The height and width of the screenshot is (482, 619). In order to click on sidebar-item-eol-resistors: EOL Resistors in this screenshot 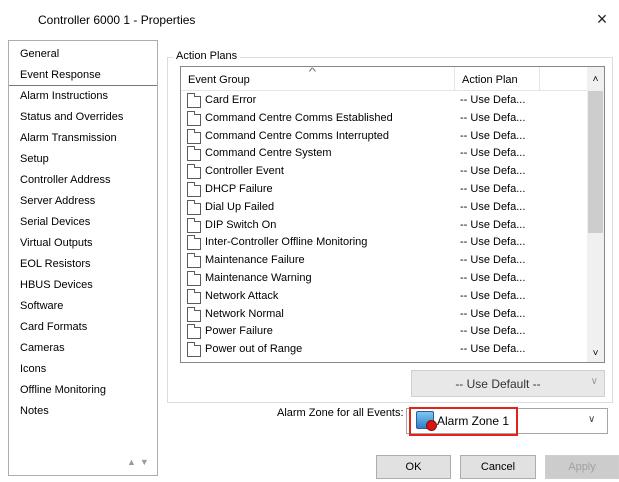, I will do `click(83, 264)`.